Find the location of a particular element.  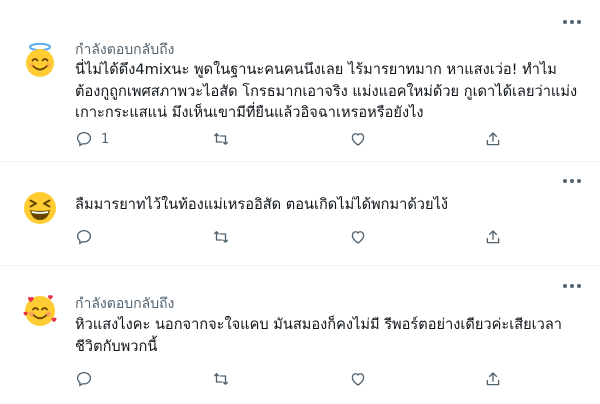

tweet-actions: 1 is located at coordinates (300, 139).